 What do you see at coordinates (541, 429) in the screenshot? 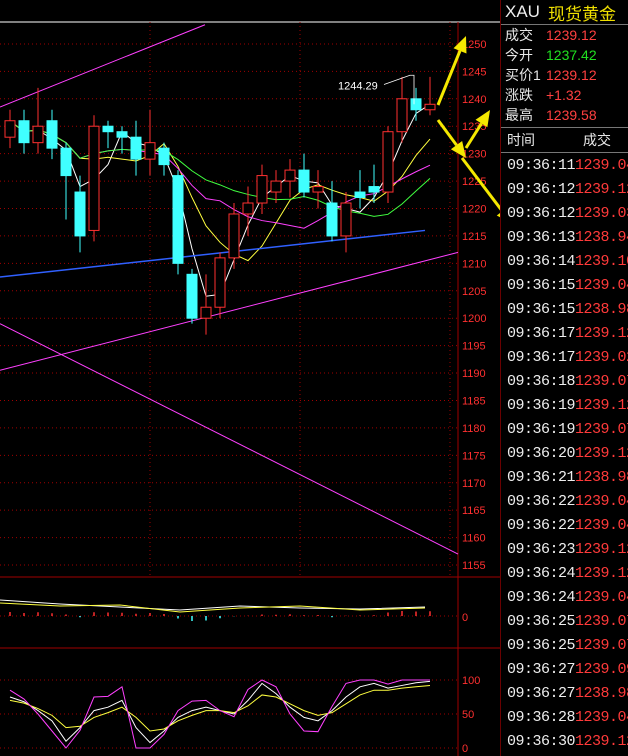
I see `tick-time: 09:36:19` at bounding box center [541, 429].